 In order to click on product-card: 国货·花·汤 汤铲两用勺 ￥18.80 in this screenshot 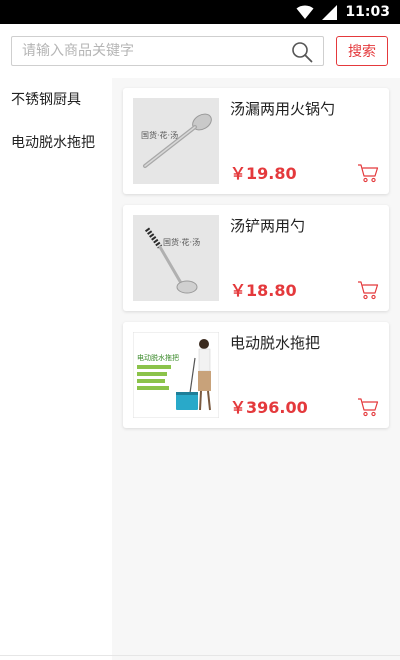, I will do `click(256, 258)`.